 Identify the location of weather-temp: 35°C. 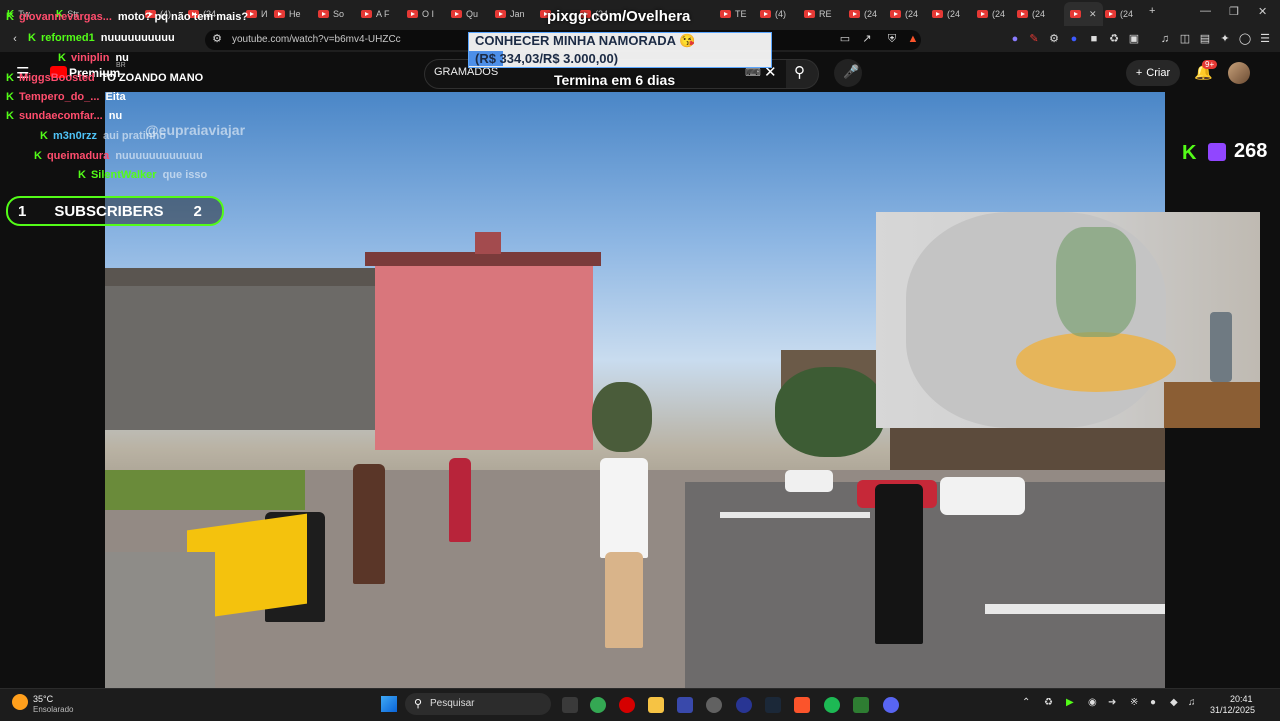
(43, 699).